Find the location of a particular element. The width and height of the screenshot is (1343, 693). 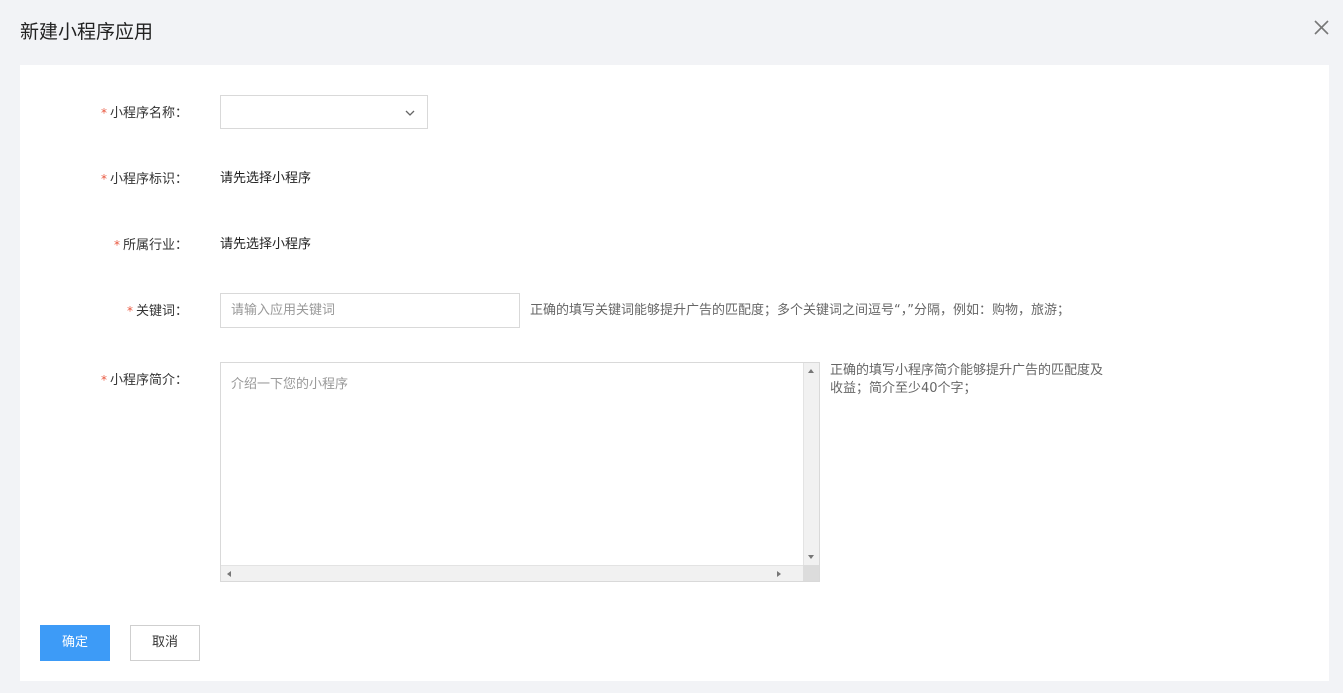

cancel-button: 取消 is located at coordinates (165, 643).